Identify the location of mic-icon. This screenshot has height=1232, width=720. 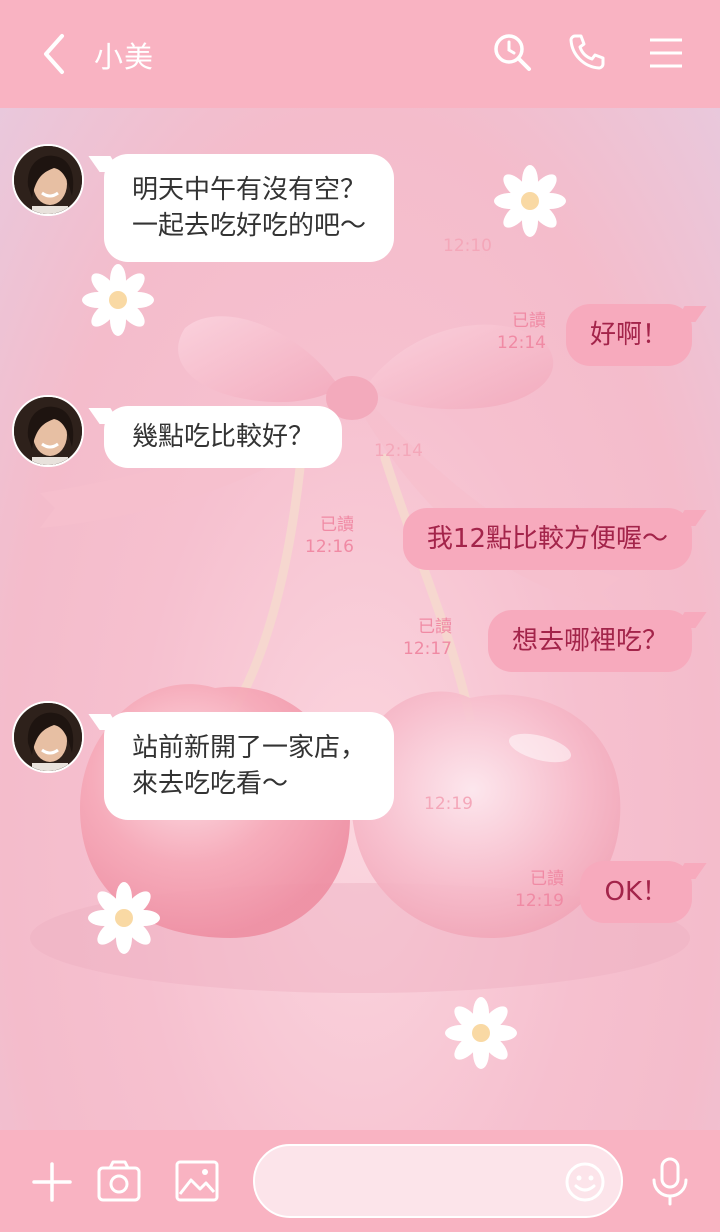
(670, 1181).